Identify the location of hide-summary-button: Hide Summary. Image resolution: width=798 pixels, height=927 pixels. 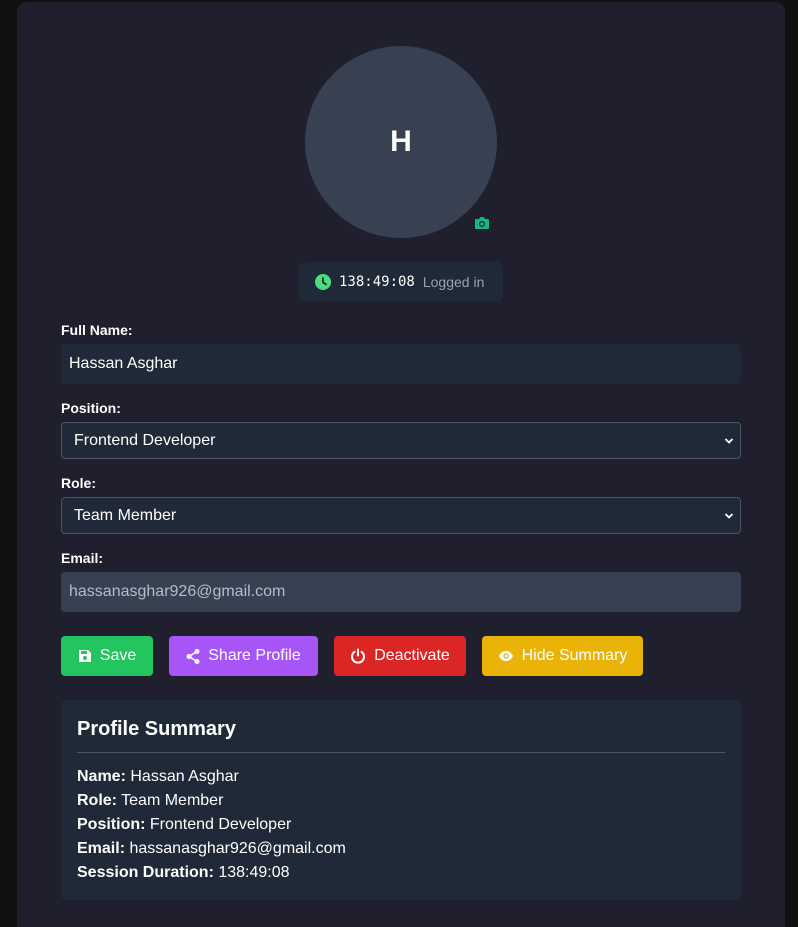
(562, 656).